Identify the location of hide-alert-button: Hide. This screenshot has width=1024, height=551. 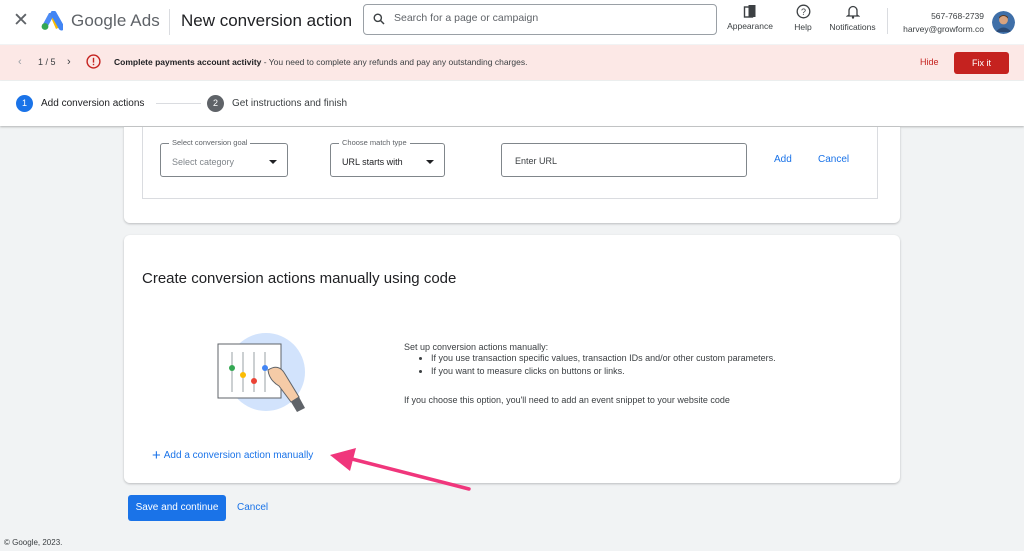
(929, 62).